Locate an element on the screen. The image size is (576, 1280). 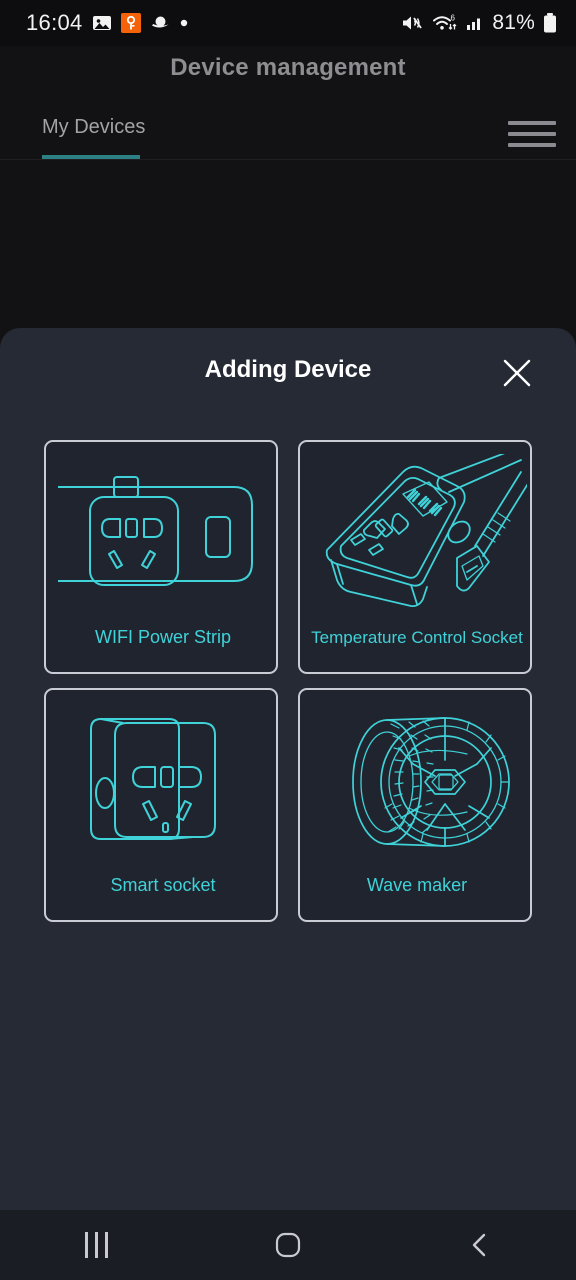
mute-icon is located at coordinates (413, 23).